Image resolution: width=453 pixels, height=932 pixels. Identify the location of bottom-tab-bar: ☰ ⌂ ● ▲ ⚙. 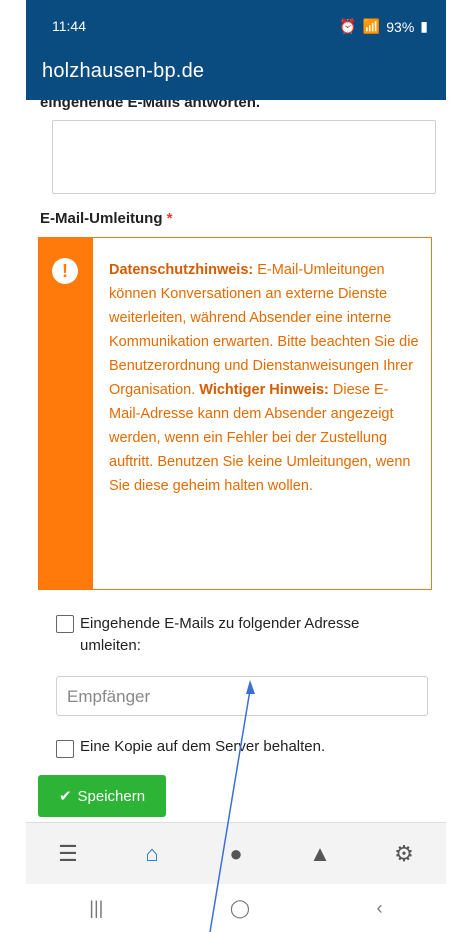
(236, 853).